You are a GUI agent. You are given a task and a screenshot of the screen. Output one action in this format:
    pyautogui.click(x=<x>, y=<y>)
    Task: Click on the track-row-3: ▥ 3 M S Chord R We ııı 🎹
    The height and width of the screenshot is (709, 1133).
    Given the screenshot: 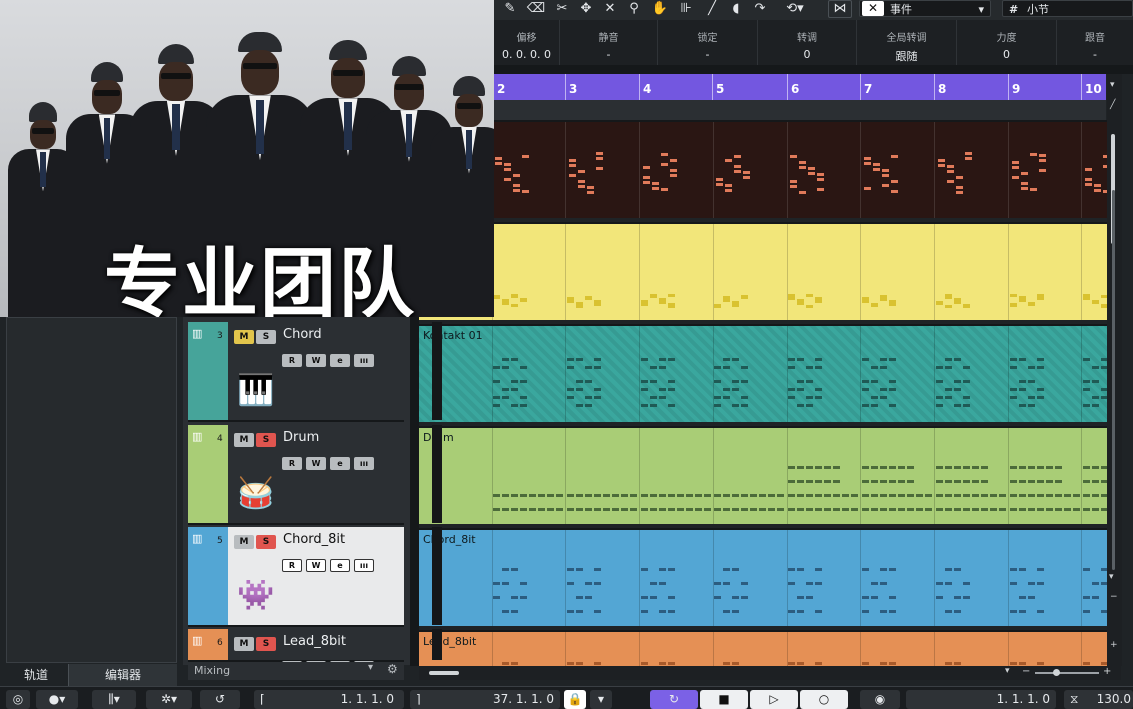 What is the action you would take?
    pyautogui.click(x=315, y=372)
    